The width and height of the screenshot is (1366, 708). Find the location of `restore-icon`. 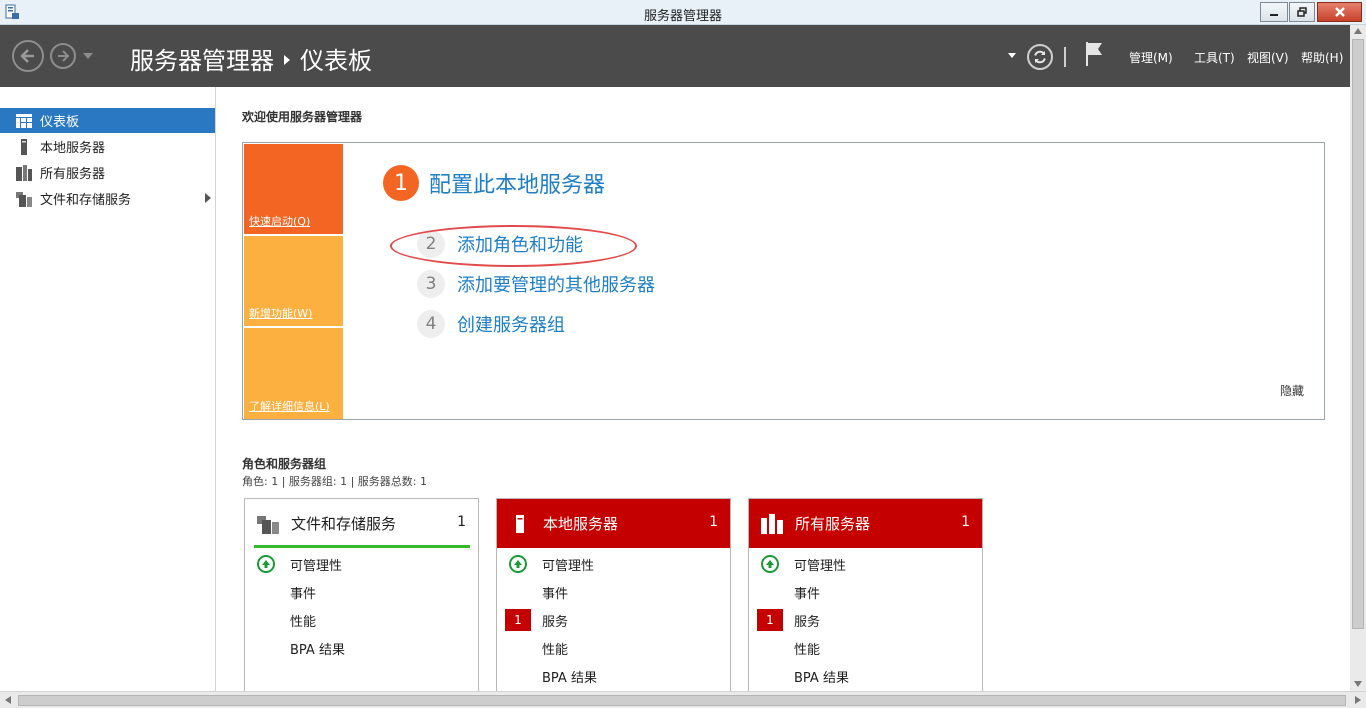

restore-icon is located at coordinates (1302, 12).